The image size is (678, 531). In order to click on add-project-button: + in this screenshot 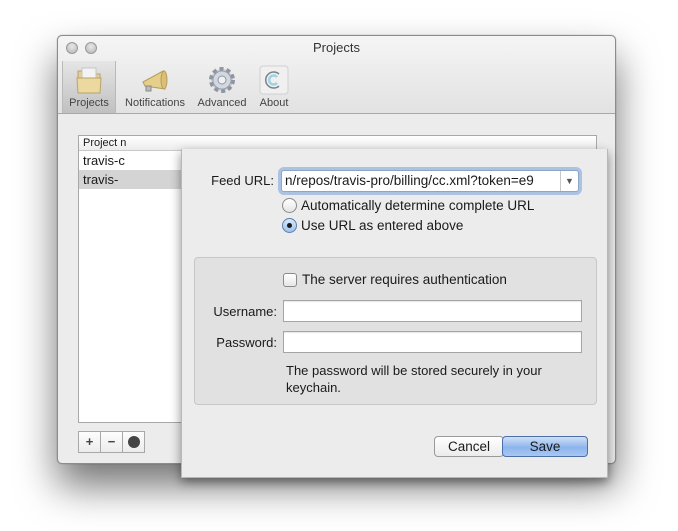, I will do `click(89, 442)`.